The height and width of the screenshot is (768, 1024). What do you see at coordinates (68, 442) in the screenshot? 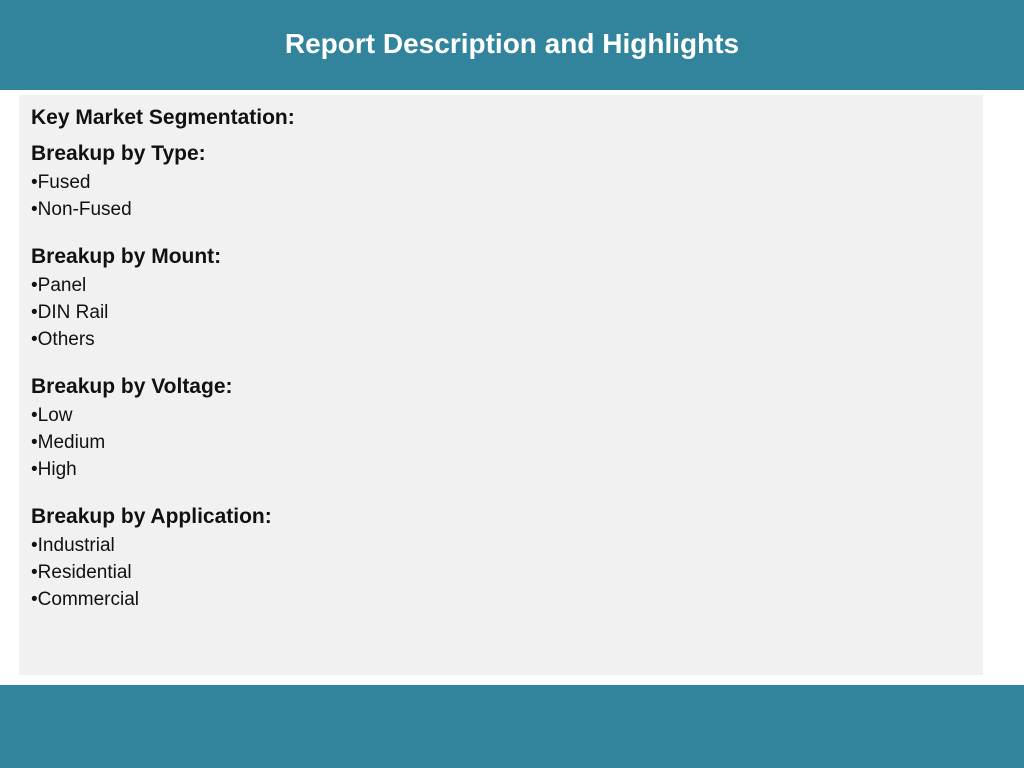
I see `list-item: •Medium` at bounding box center [68, 442].